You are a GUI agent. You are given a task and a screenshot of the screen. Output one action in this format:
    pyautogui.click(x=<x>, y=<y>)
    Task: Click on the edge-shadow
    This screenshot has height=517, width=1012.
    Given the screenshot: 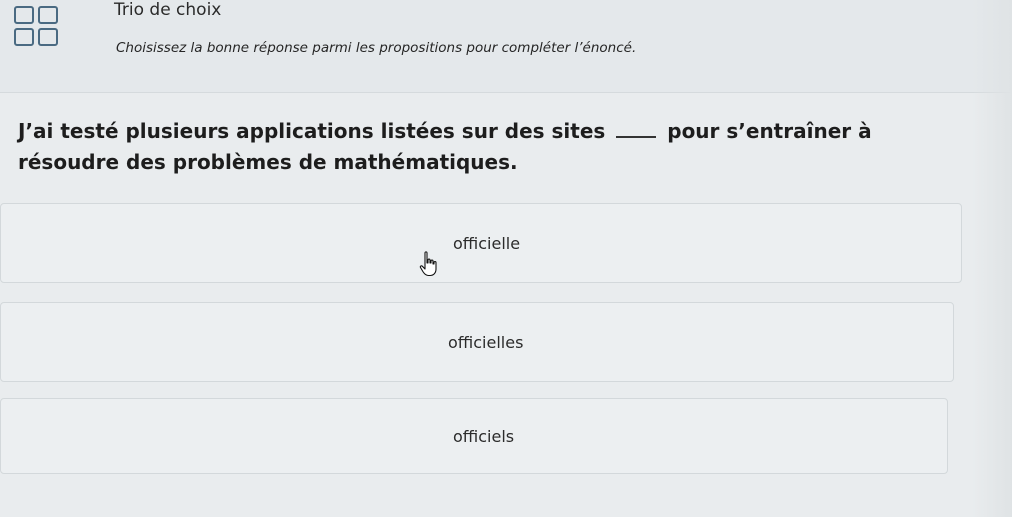 What is the action you would take?
    pyautogui.click(x=992, y=258)
    